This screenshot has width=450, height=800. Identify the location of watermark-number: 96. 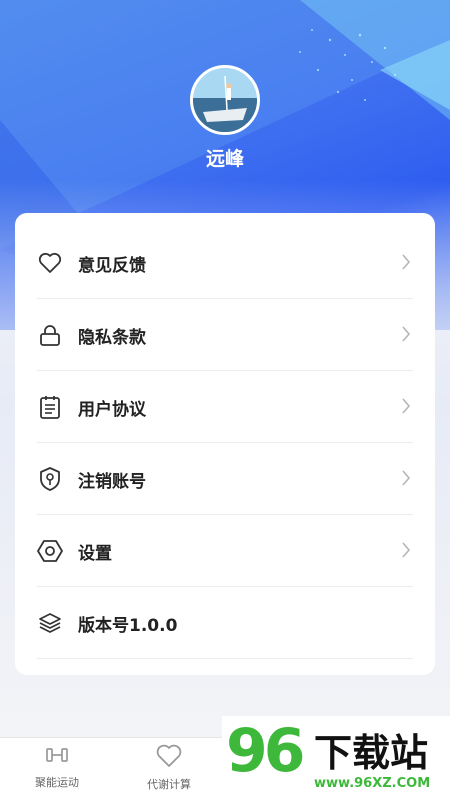
(265, 751).